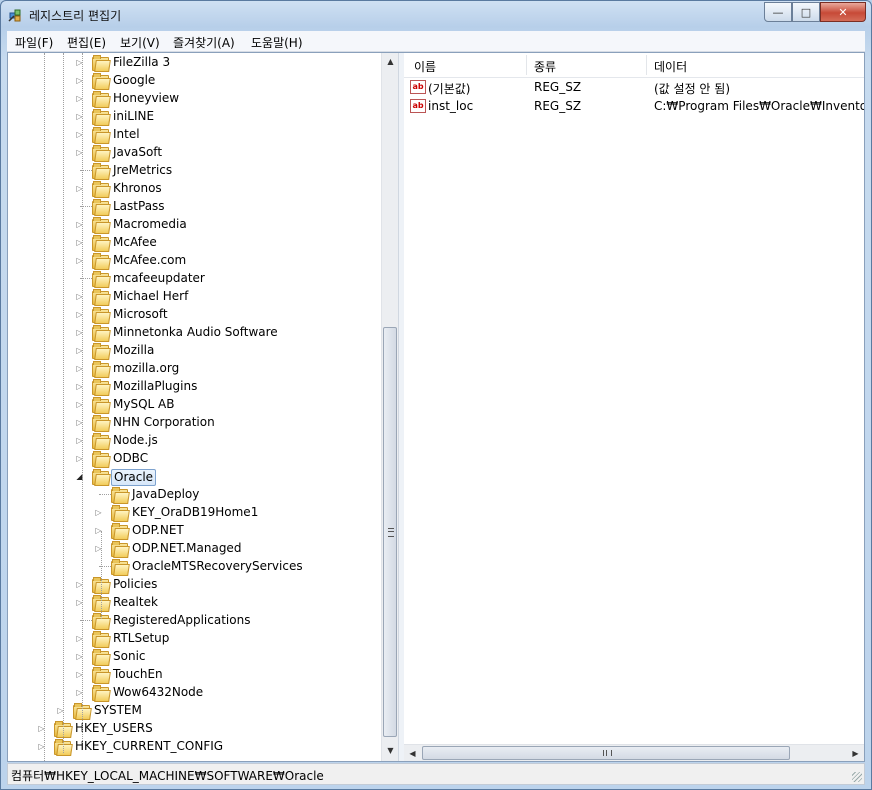 This screenshot has width=872, height=790. Describe the element at coordinates (158, 692) in the screenshot. I see `tree-node-label: Wow6432Node` at that location.